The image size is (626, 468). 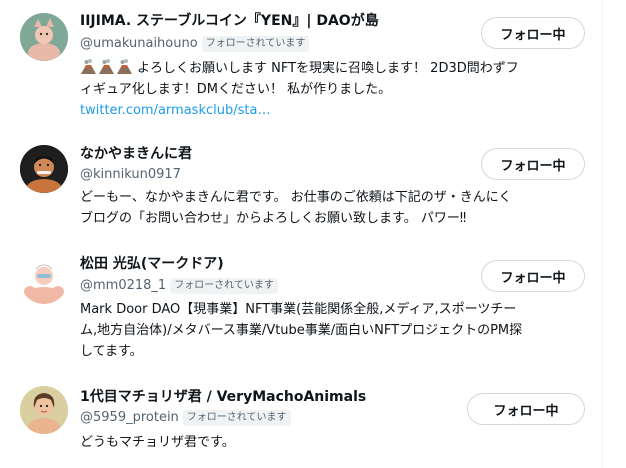 What do you see at coordinates (273, 218) in the screenshot?
I see `bio-line: ブログの「お問い合わせ」からよろしくお願い致します。 パワー‼` at bounding box center [273, 218].